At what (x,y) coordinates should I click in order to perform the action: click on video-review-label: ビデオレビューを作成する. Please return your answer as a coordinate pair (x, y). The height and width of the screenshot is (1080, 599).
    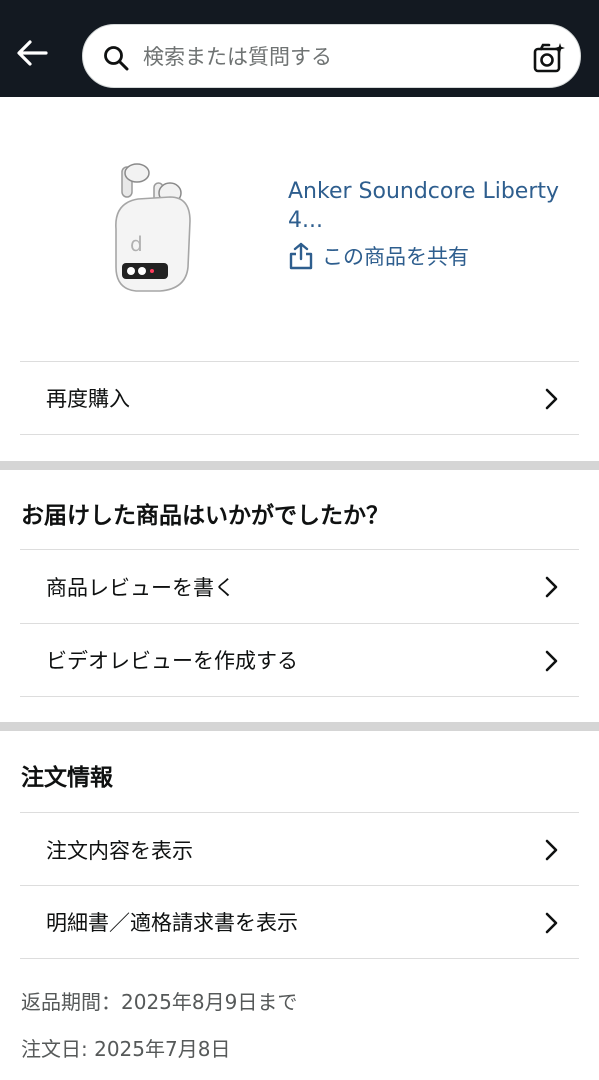
    Looking at the image, I should click on (172, 661).